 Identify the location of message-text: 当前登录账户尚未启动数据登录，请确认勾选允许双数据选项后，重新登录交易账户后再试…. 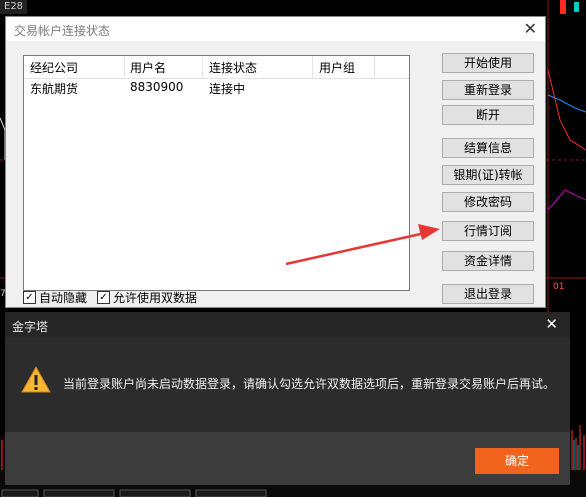
(309, 384).